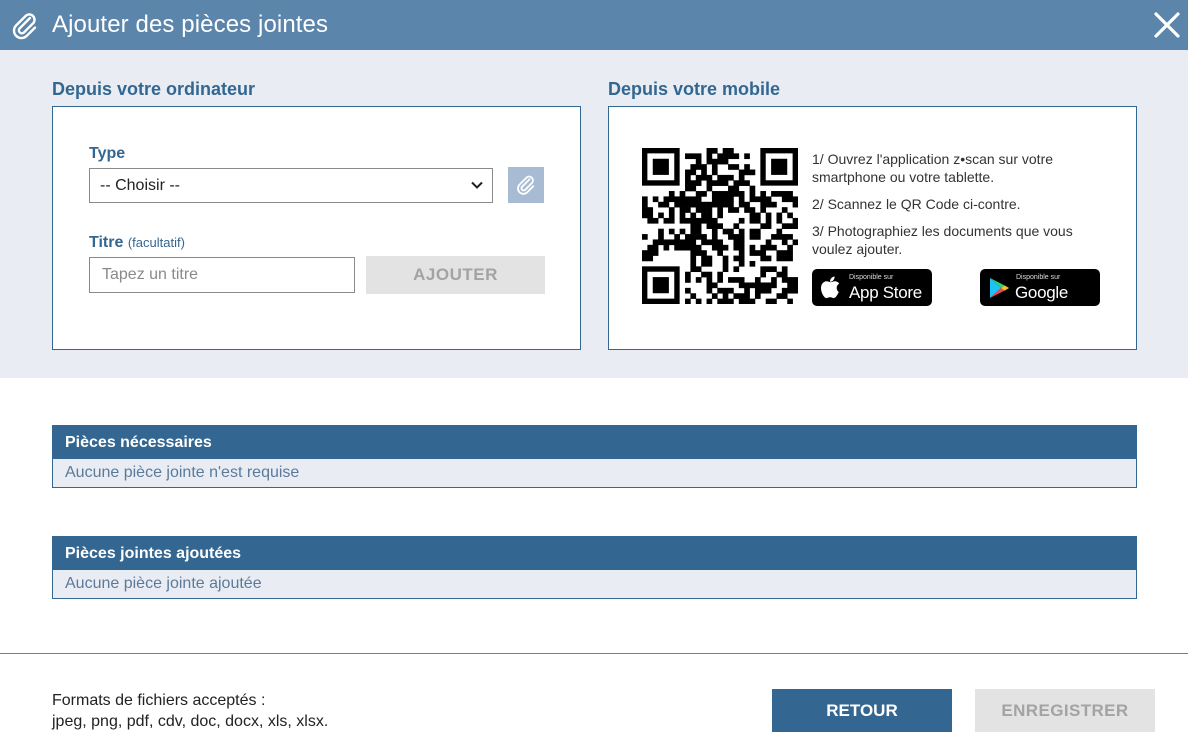 Image resolution: width=1188 pixels, height=745 pixels. I want to click on mobile-section-title: Depuis votre mobile, so click(694, 89).